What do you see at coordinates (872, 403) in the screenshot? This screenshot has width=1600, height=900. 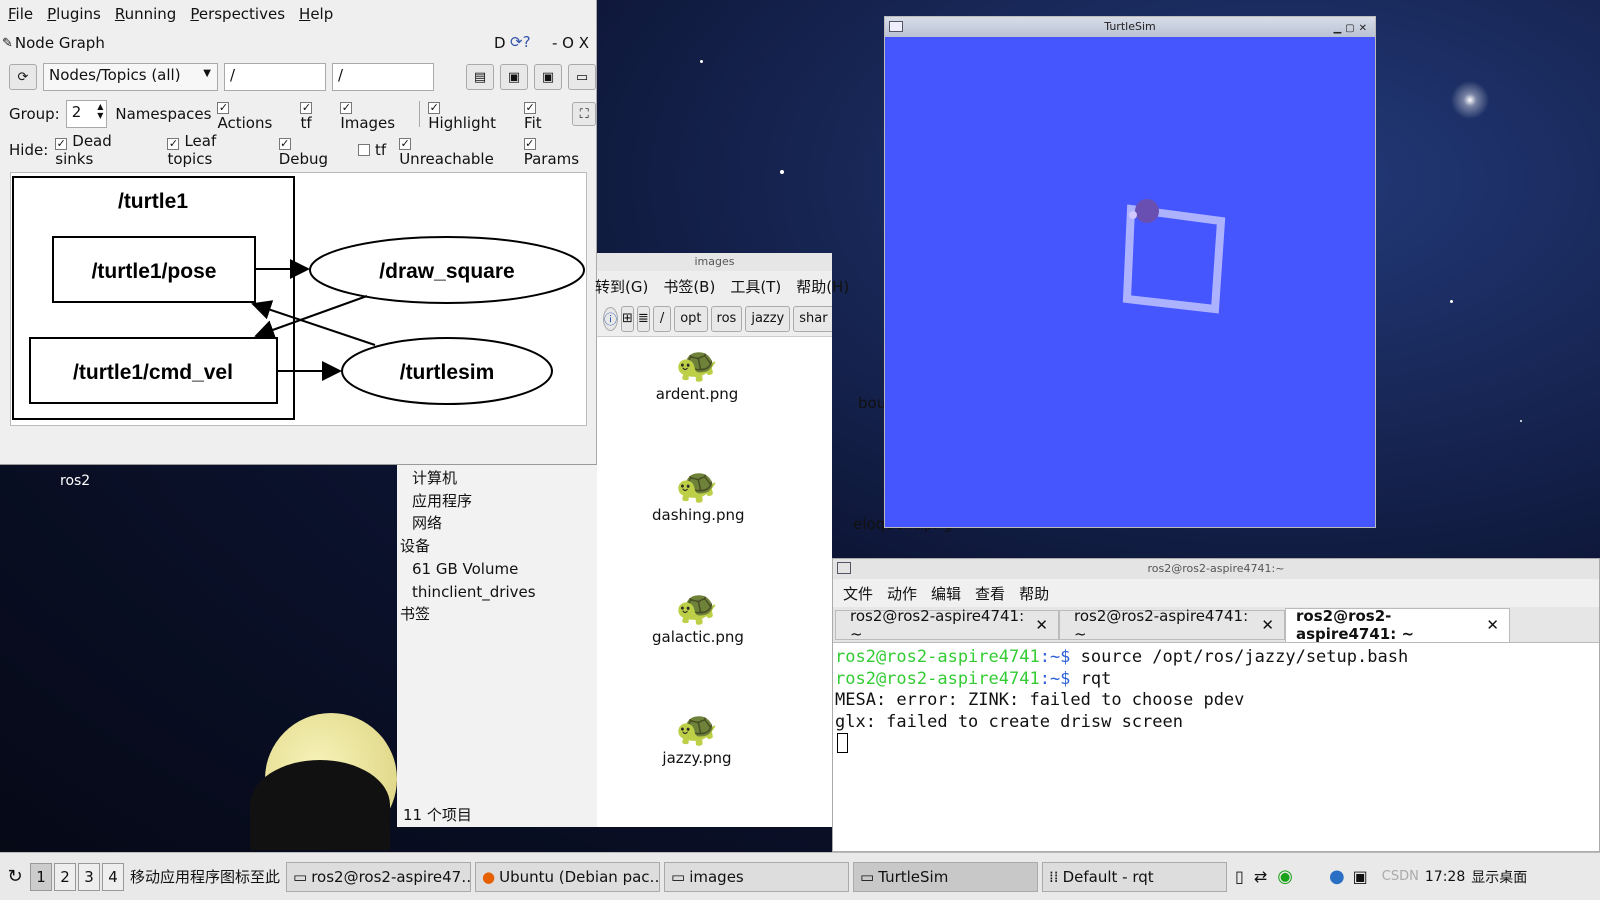 I see `file-name-partial: bou` at bounding box center [872, 403].